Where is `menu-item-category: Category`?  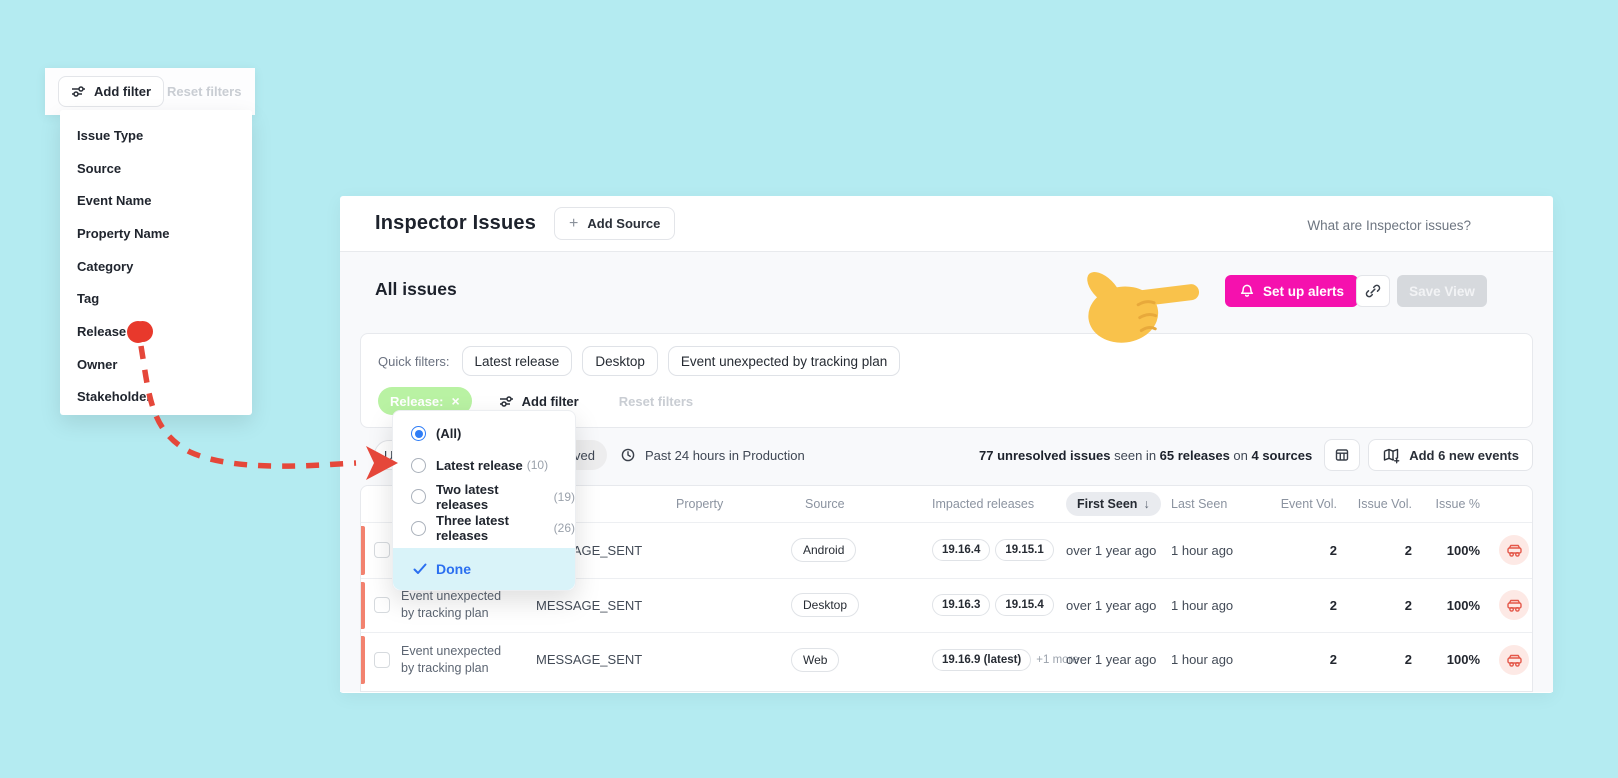 menu-item-category: Category is located at coordinates (156, 266).